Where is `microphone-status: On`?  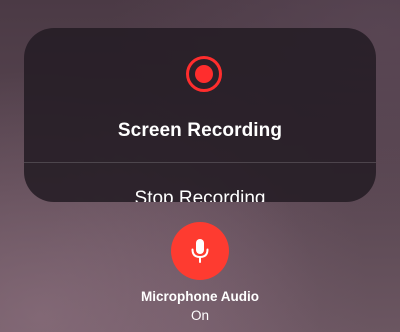 microphone-status: On is located at coordinates (199, 315).